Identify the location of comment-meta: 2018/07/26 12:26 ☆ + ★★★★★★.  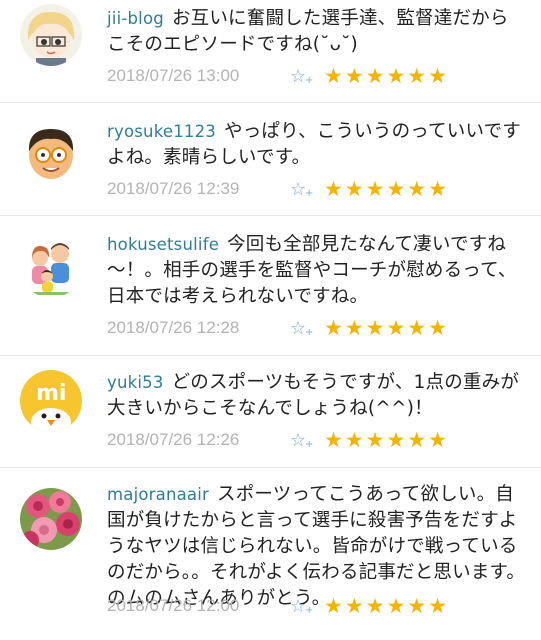
(278, 440).